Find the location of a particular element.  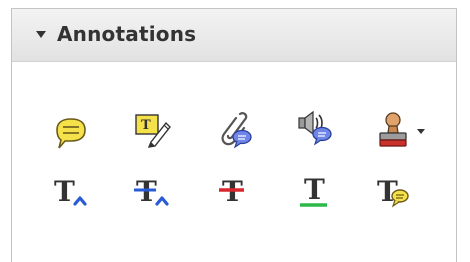

strikethrough-button: T is located at coordinates (234, 191).